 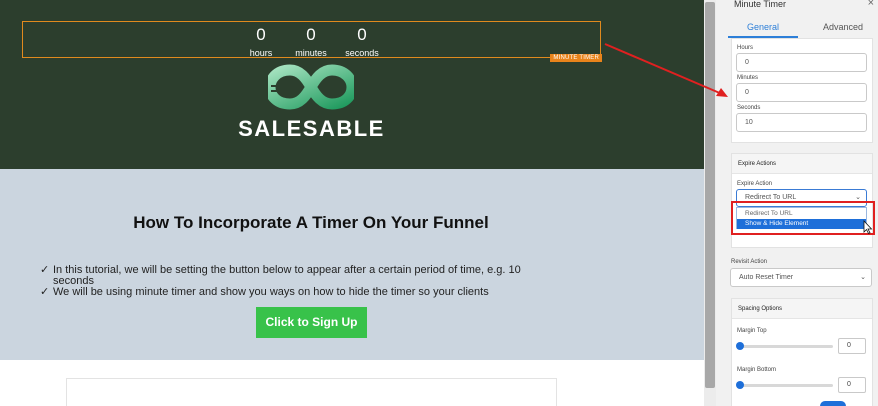 What do you see at coordinates (757, 370) in the screenshot?
I see `margin-bottom-label: Margin Bottom` at bounding box center [757, 370].